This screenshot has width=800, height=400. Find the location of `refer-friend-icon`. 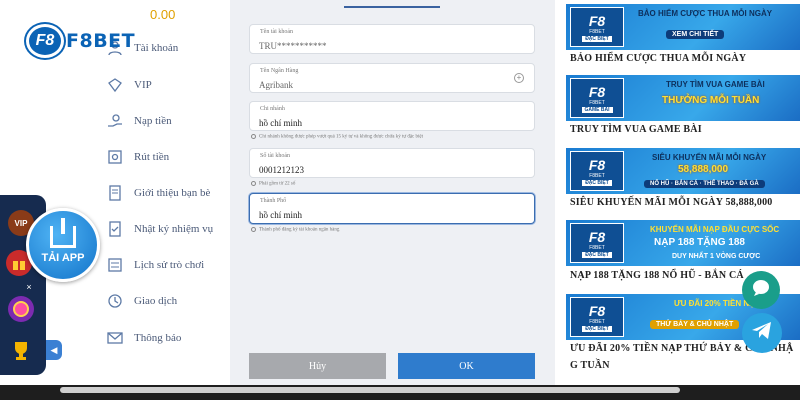

refer-friend-icon is located at coordinates (115, 193).